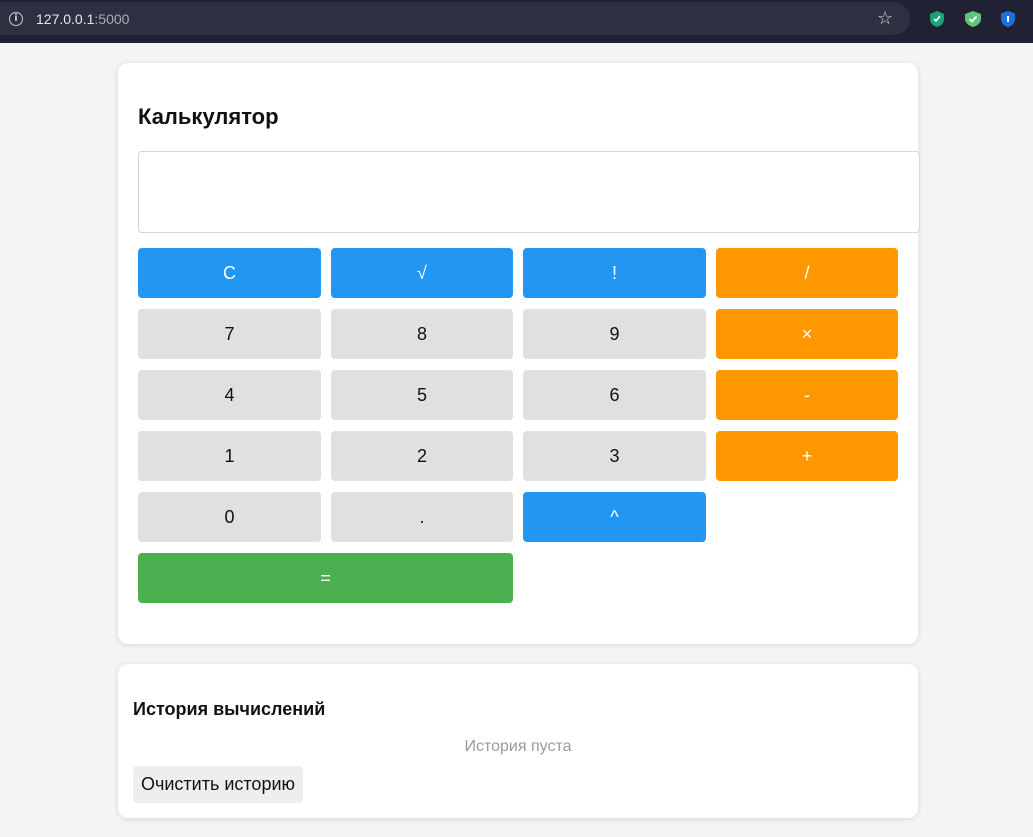 This screenshot has width=1033, height=837. What do you see at coordinates (422, 334) in the screenshot?
I see `digit-8-button: 8` at bounding box center [422, 334].